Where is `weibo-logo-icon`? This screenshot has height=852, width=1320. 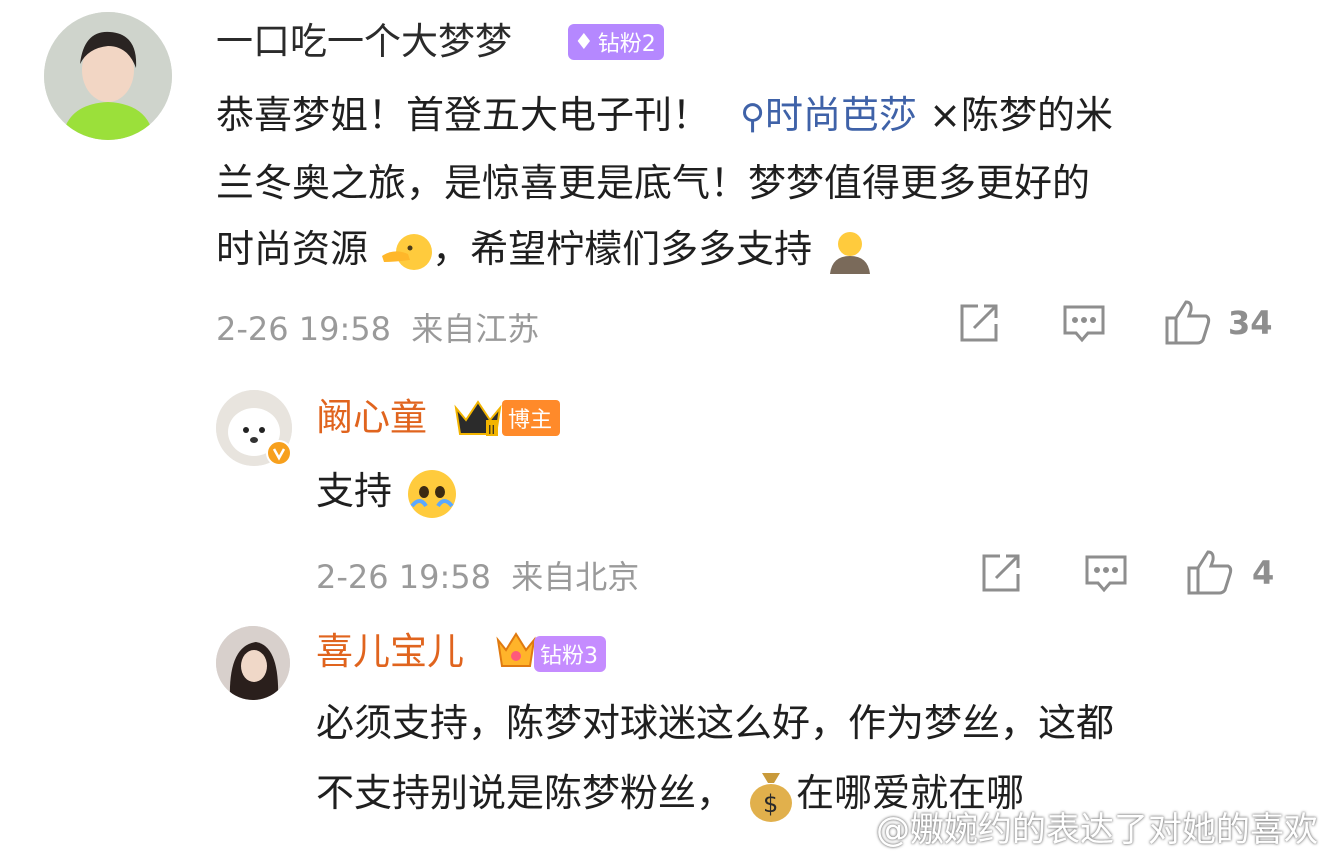 weibo-logo-icon is located at coordinates (854, 824).